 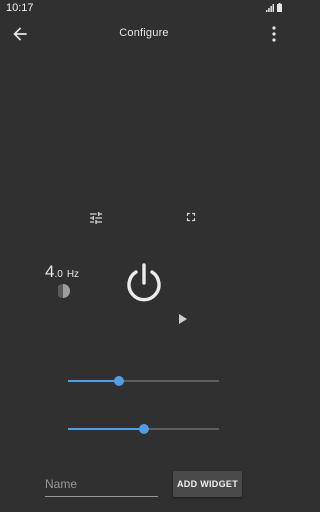 I want to click on battery-icon, so click(x=279, y=7).